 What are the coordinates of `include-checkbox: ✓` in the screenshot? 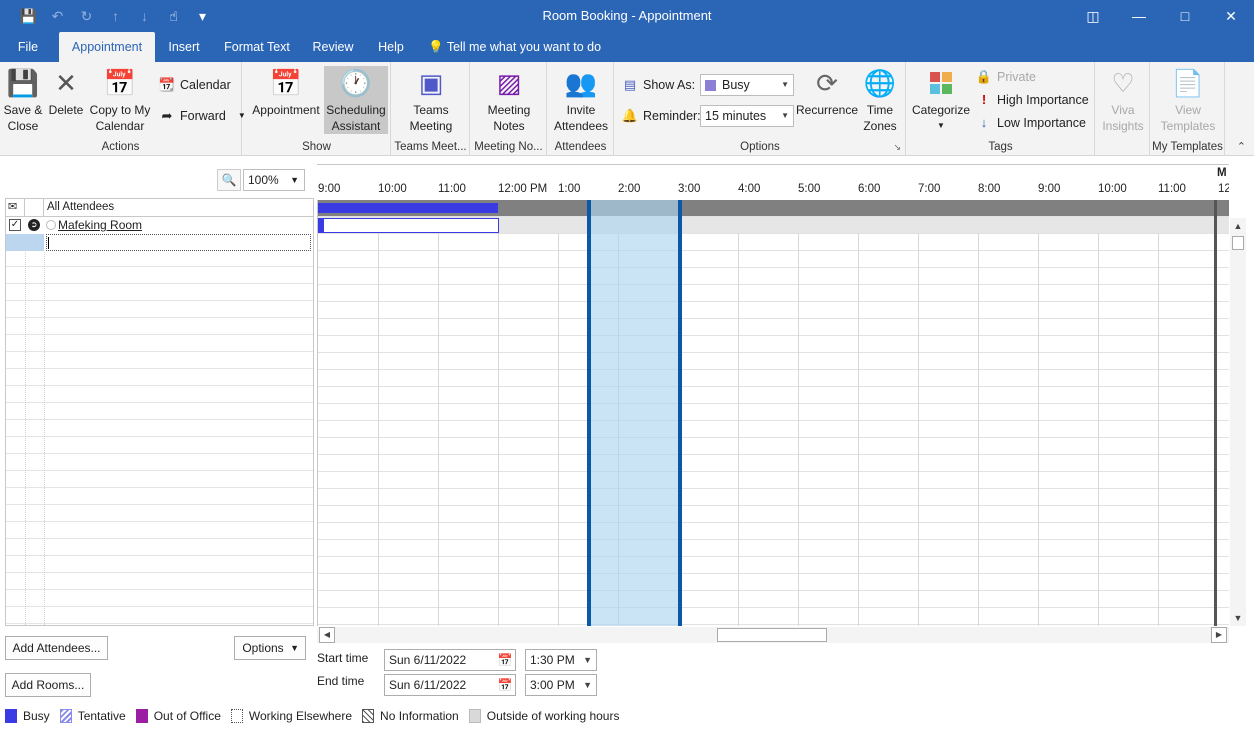 It's located at (15, 225).